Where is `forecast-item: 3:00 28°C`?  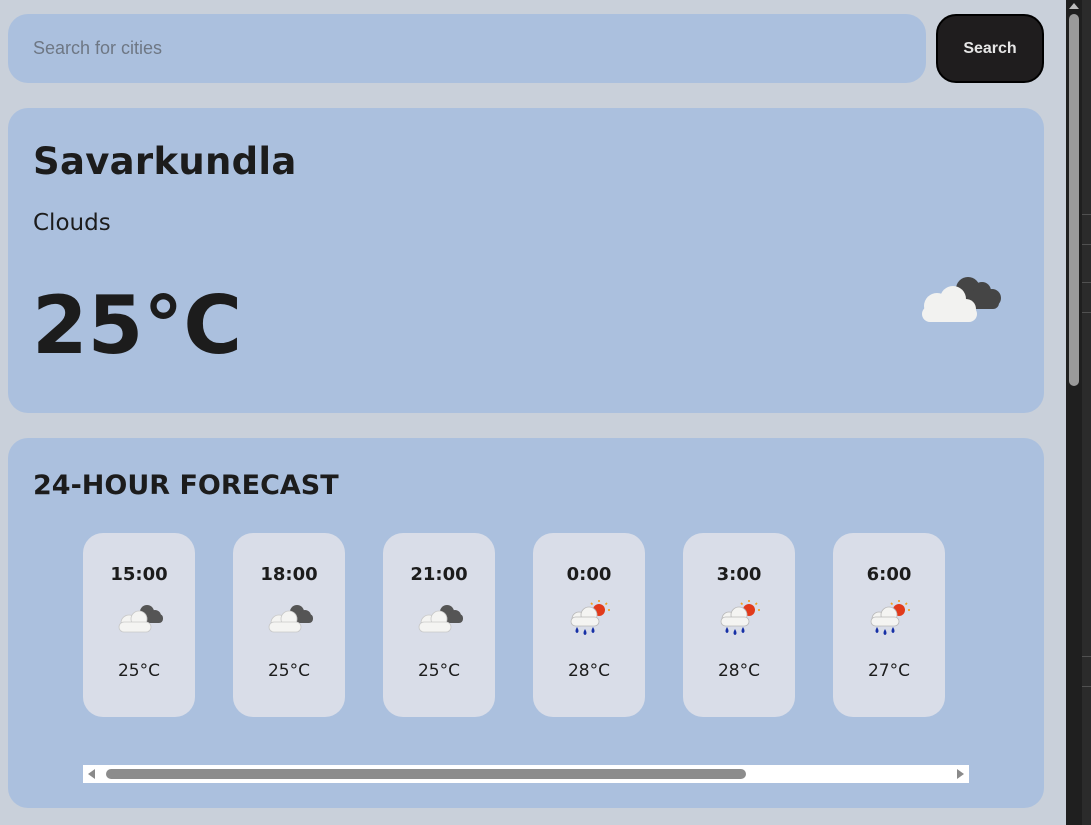
forecast-item: 3:00 28°C is located at coordinates (739, 625).